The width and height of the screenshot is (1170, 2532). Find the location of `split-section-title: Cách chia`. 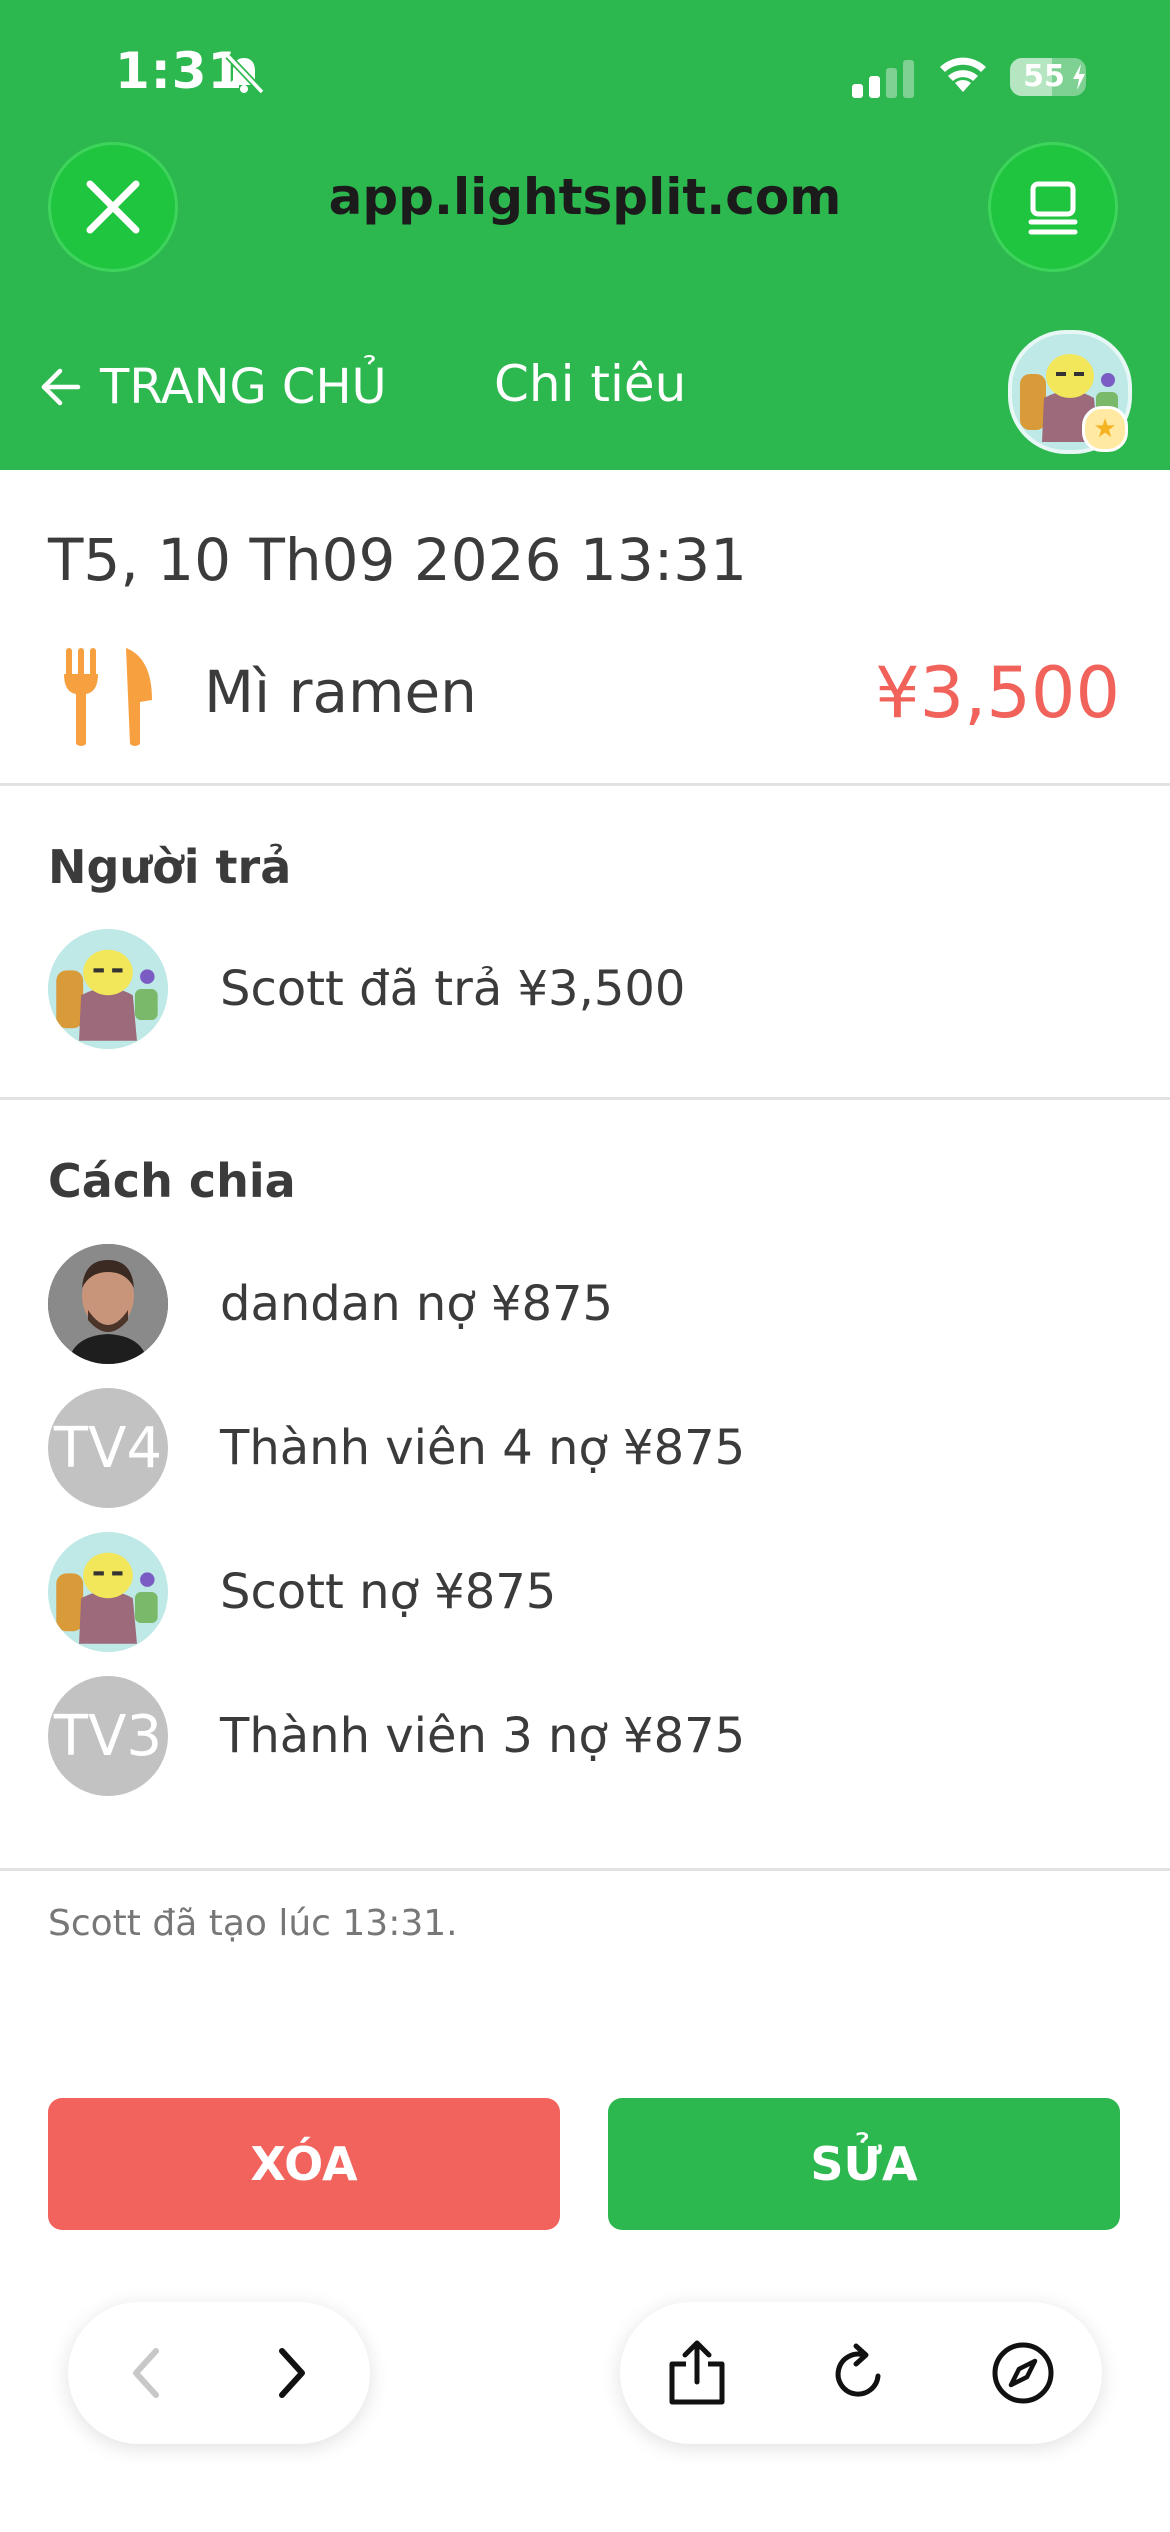

split-section-title: Cách chia is located at coordinates (172, 1181).